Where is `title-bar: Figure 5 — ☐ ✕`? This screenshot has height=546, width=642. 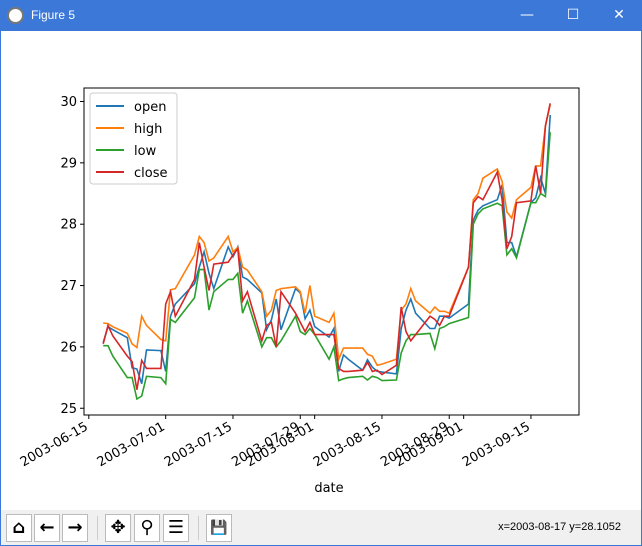
title-bar: Figure 5 — ☐ ✕ is located at coordinates (321, 15).